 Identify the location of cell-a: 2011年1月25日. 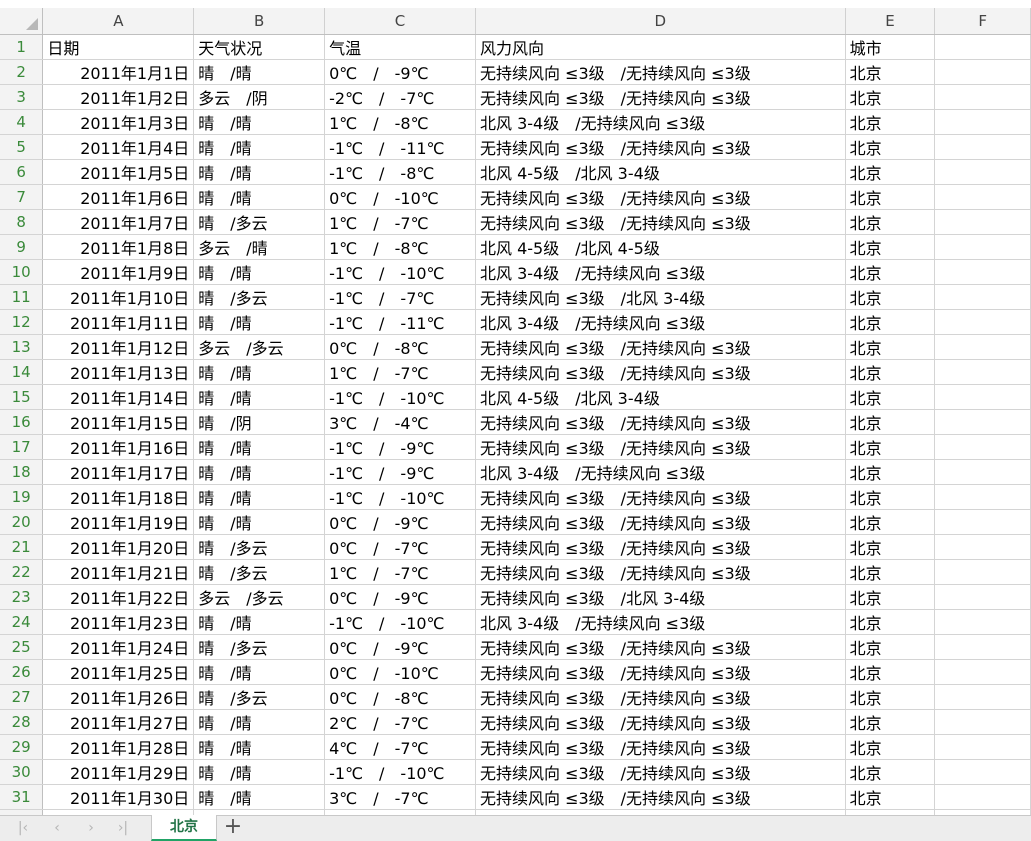
(118, 672).